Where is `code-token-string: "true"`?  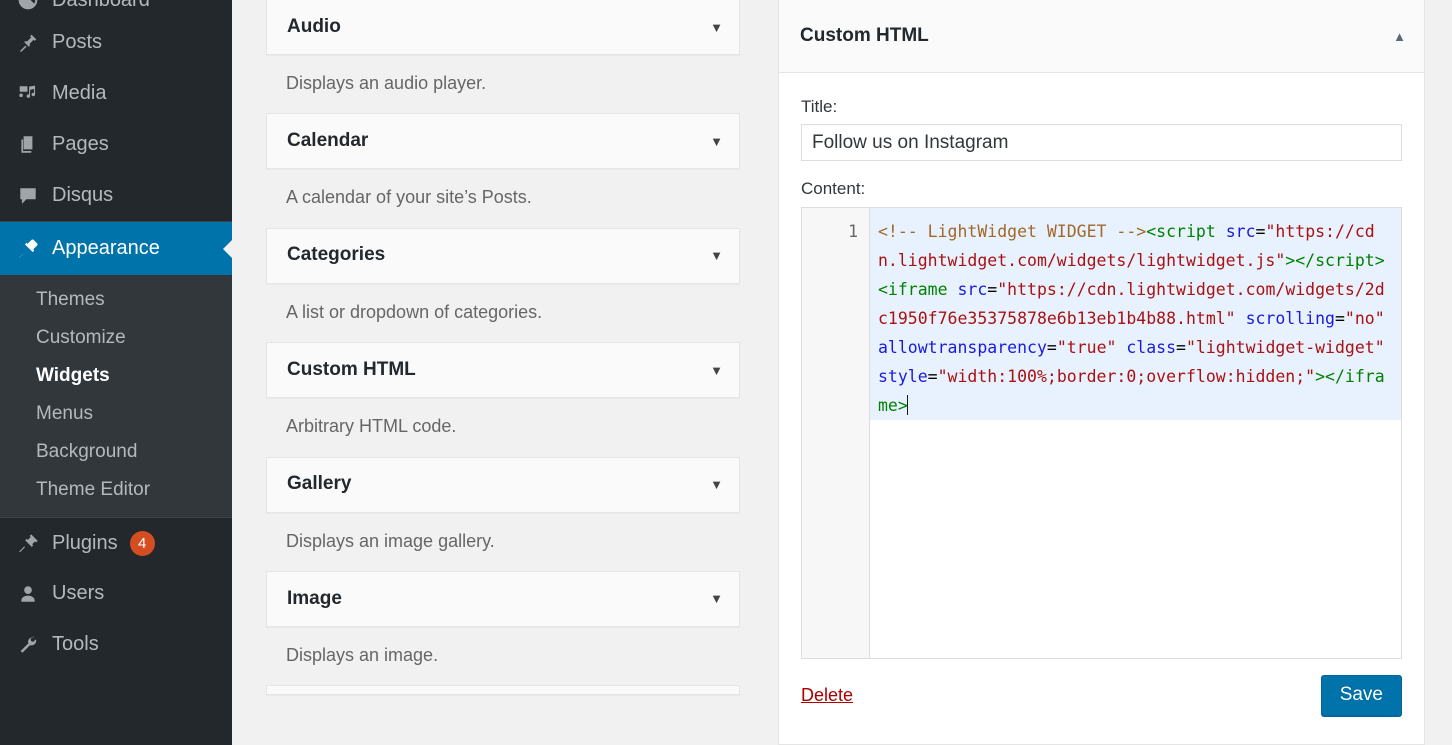
code-token-string: "true" is located at coordinates (1086, 347).